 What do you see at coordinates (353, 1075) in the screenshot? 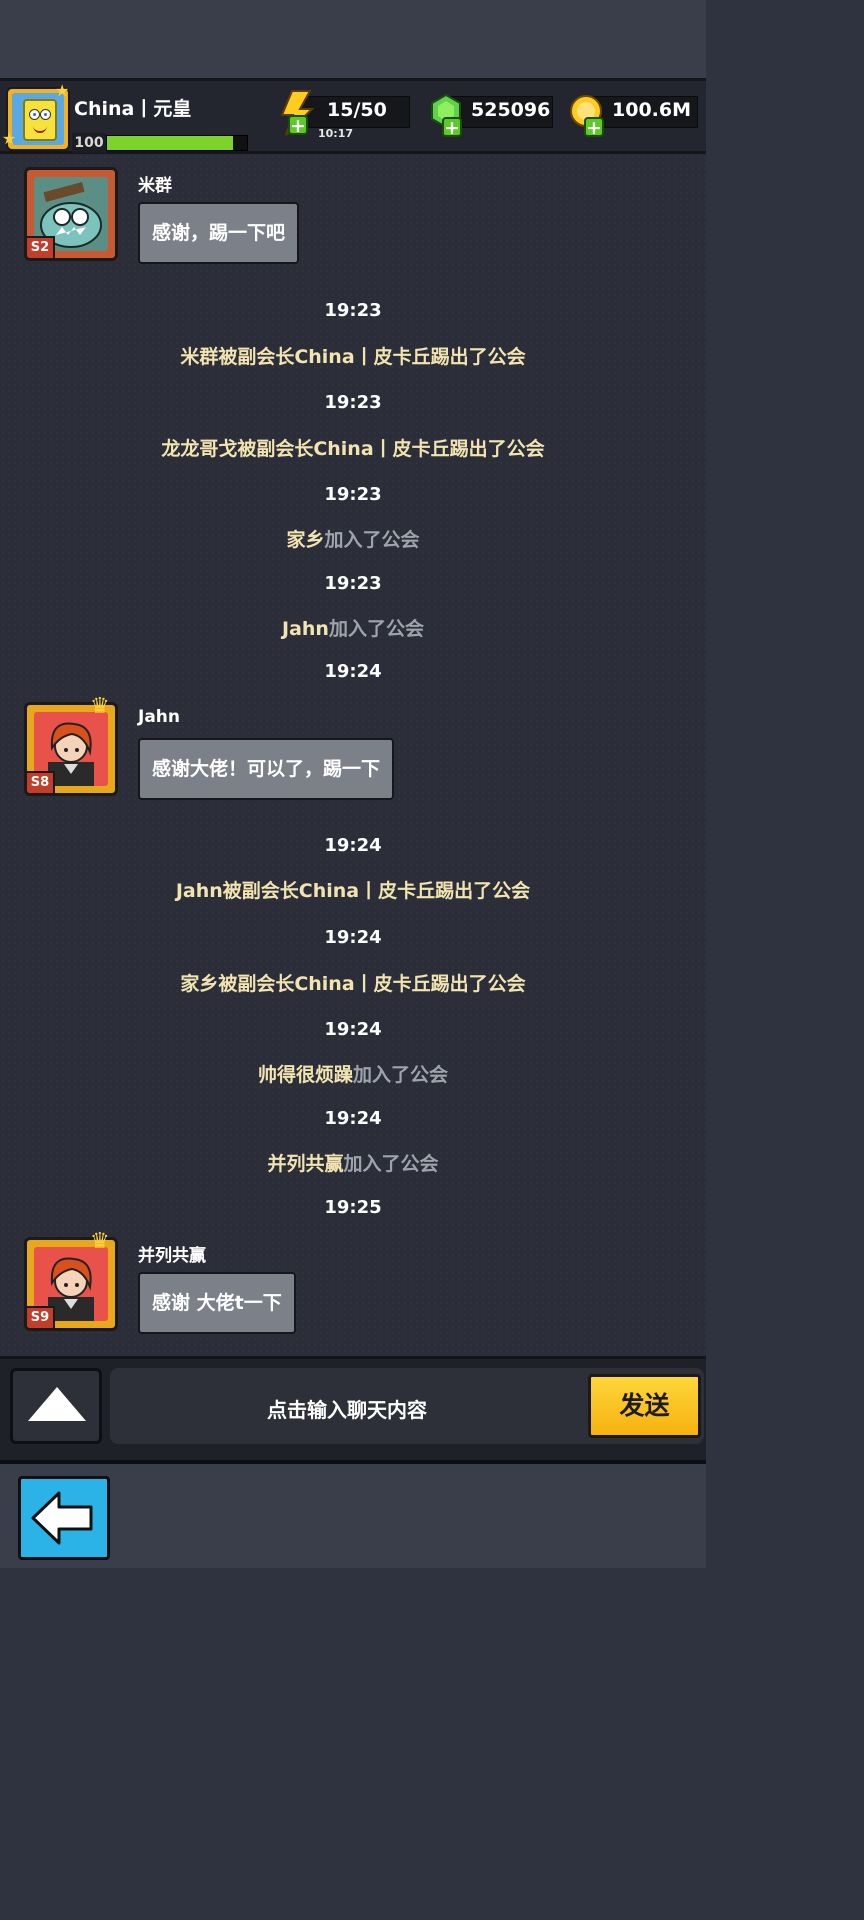
I see `system-message: 帅得很烦躁加入了公会` at bounding box center [353, 1075].